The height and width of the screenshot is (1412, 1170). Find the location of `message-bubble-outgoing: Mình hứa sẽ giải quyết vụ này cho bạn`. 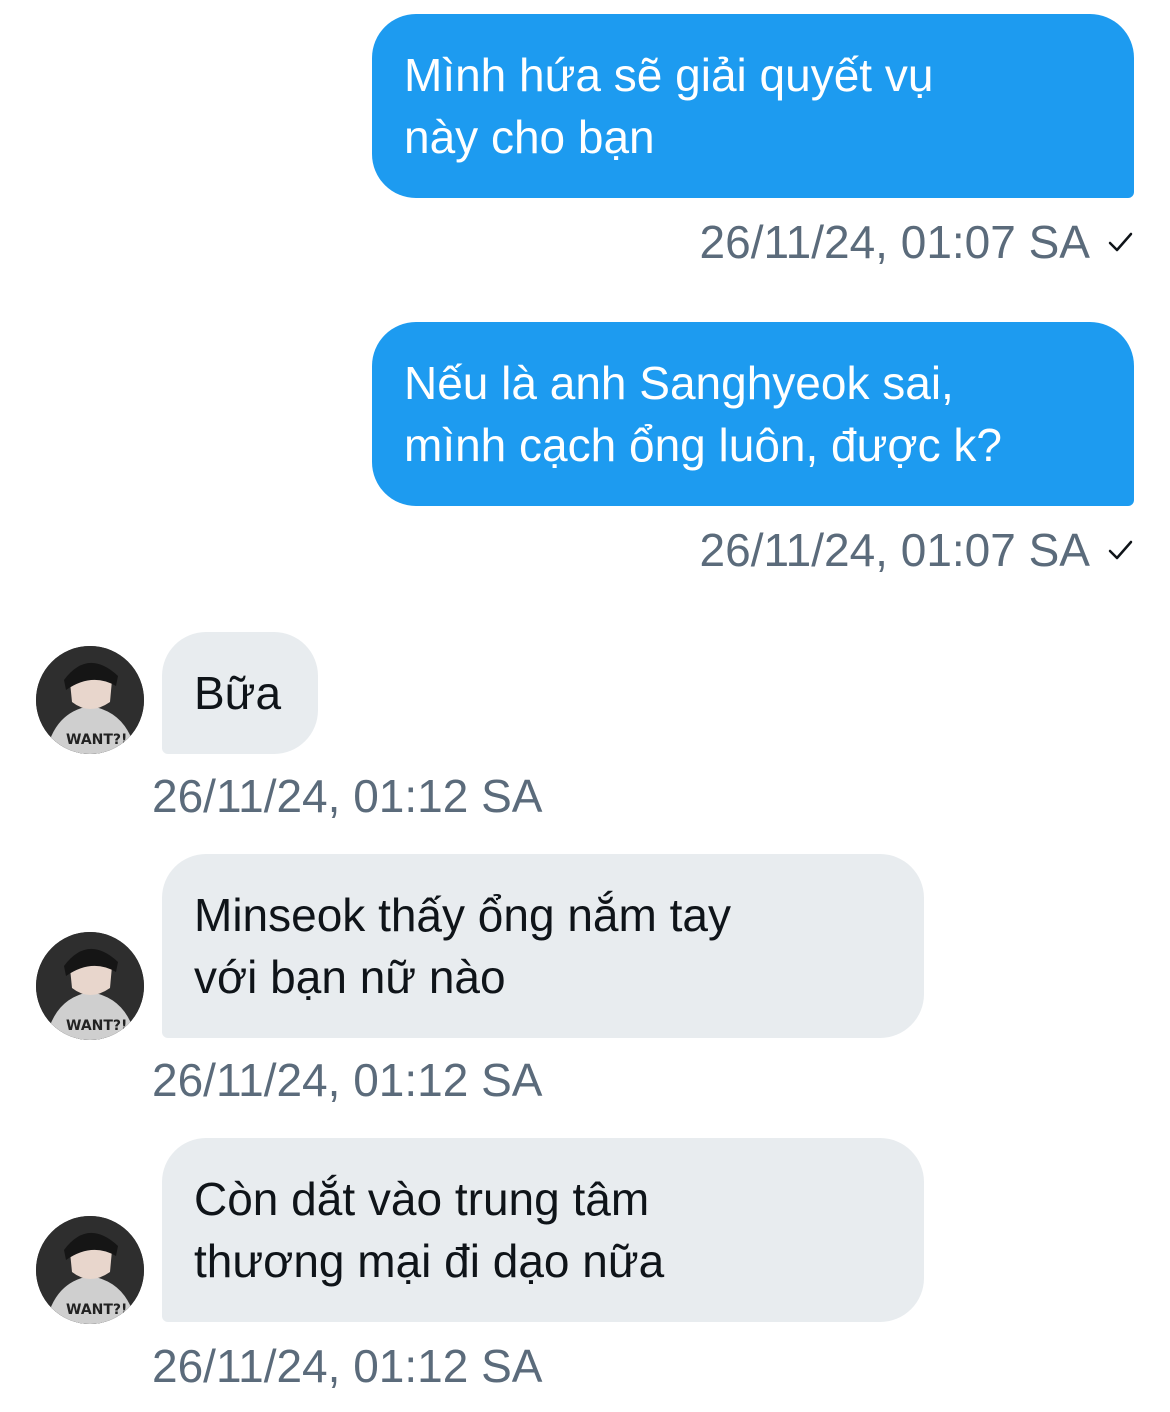

message-bubble-outgoing: Mình hứa sẽ giải quyết vụ này cho bạn is located at coordinates (753, 106).